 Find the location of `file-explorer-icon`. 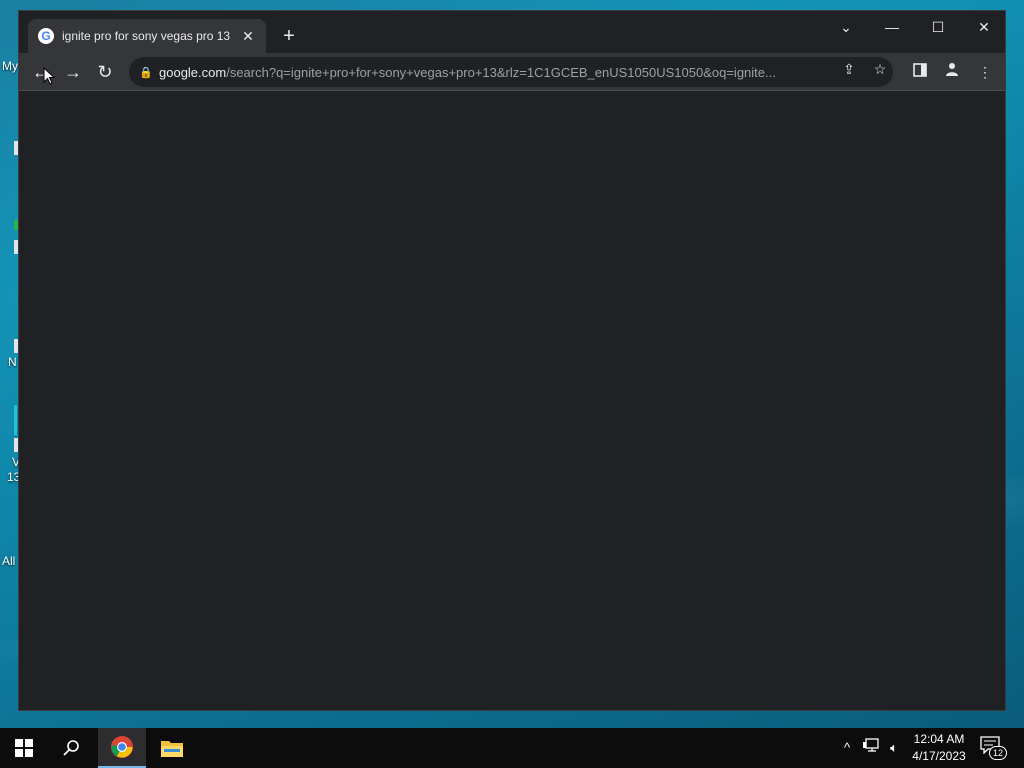

file-explorer-icon is located at coordinates (172, 748).